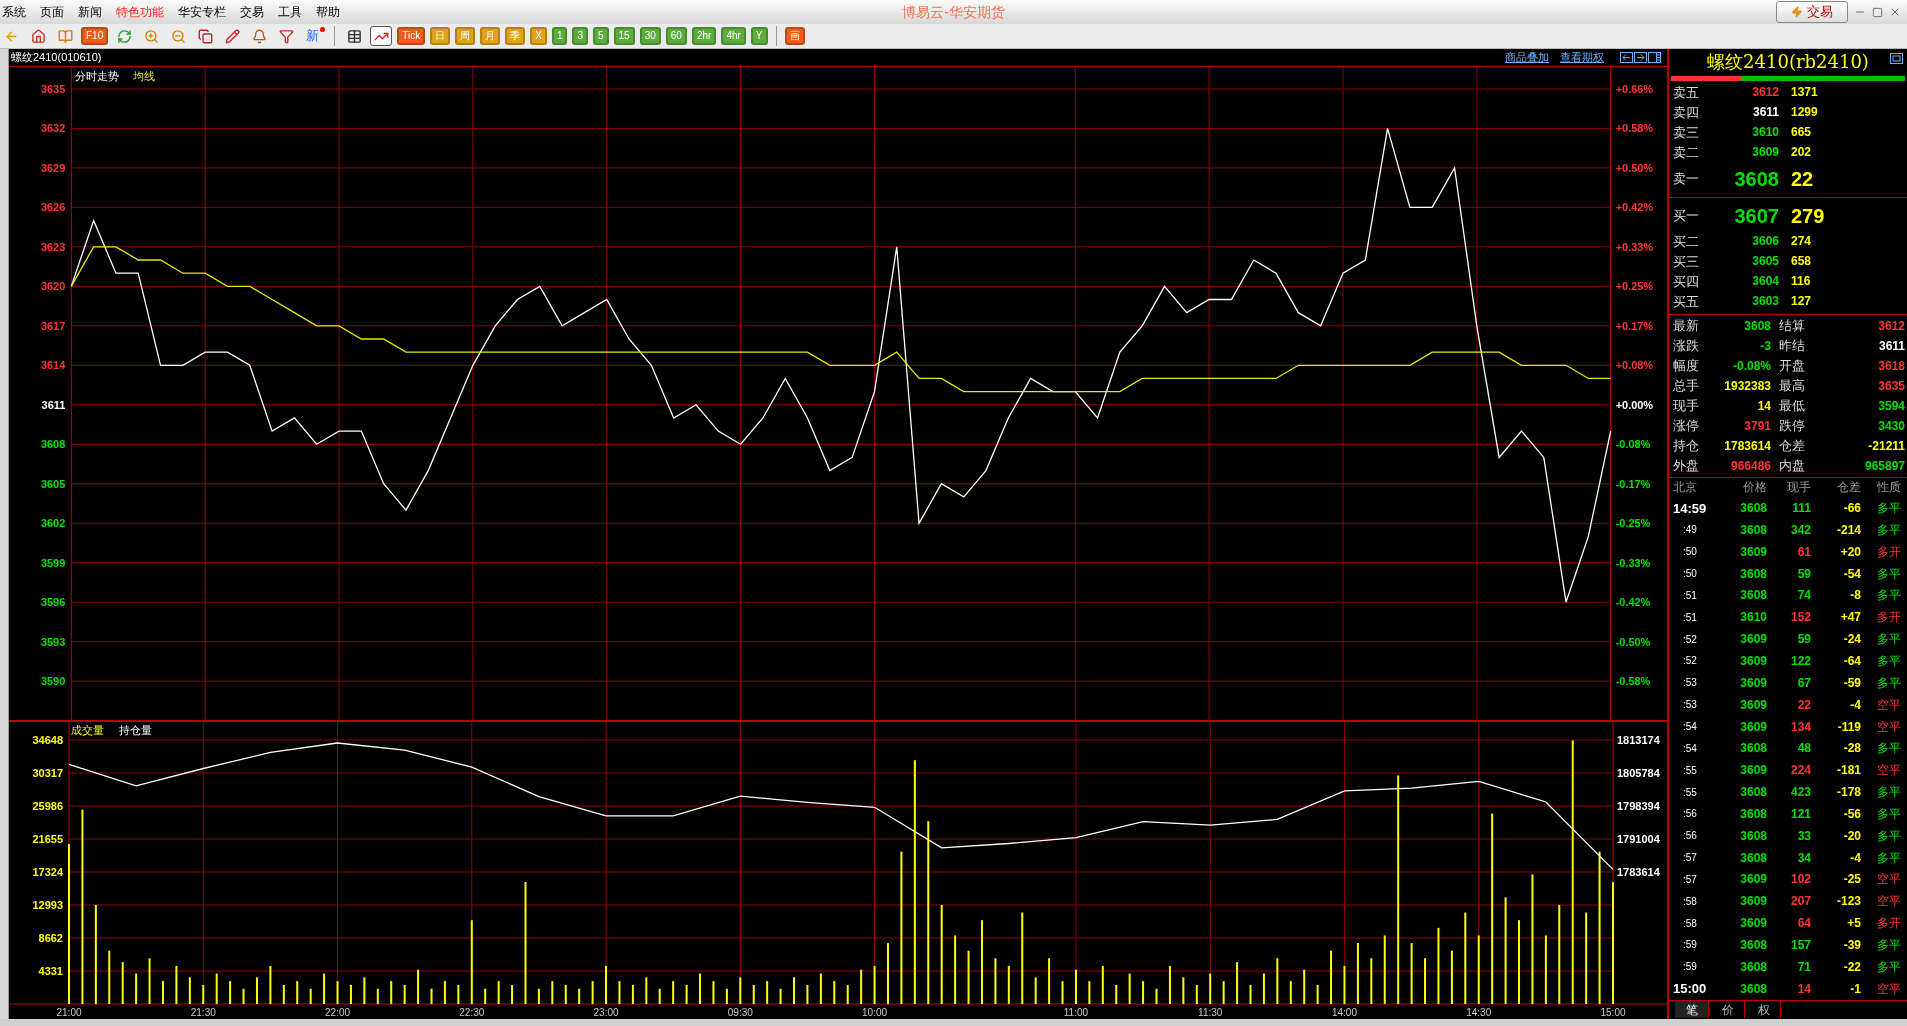 The height and width of the screenshot is (1026, 1907). Describe the element at coordinates (1851, 880) in the screenshot. I see `tick-oi-change: -25` at that location.